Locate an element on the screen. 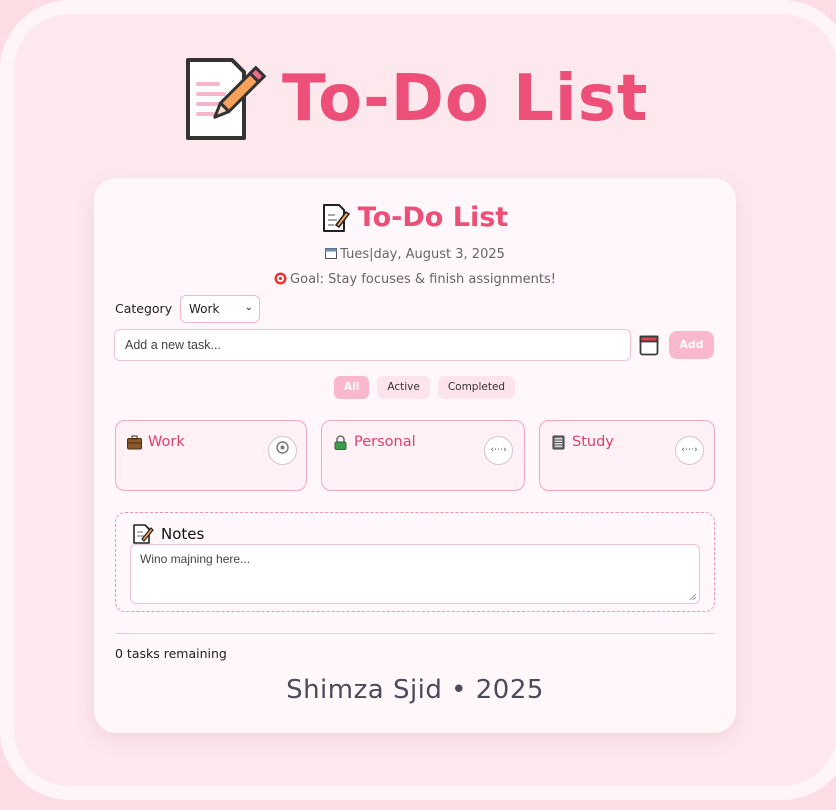 This screenshot has height=810, width=836. card-title: To-Do List is located at coordinates (433, 217).